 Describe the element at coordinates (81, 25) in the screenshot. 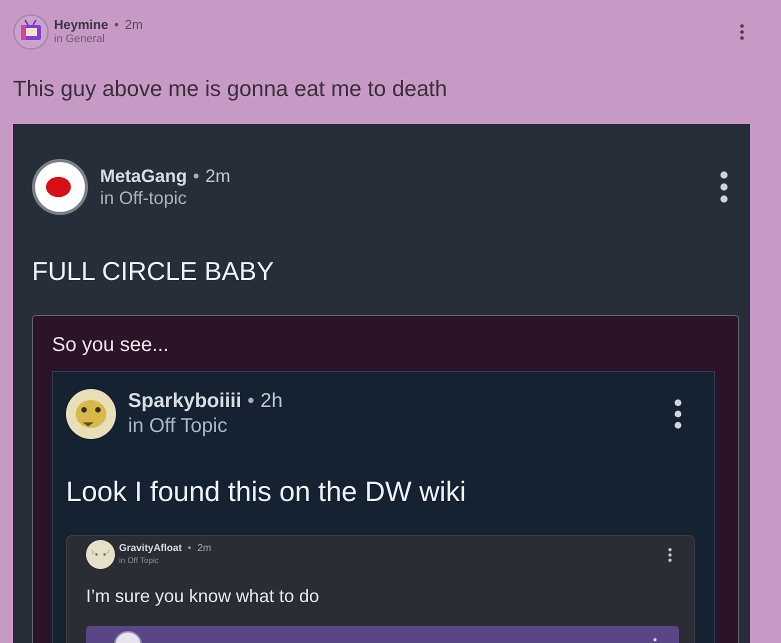

I see `author-name: Heymine` at that location.